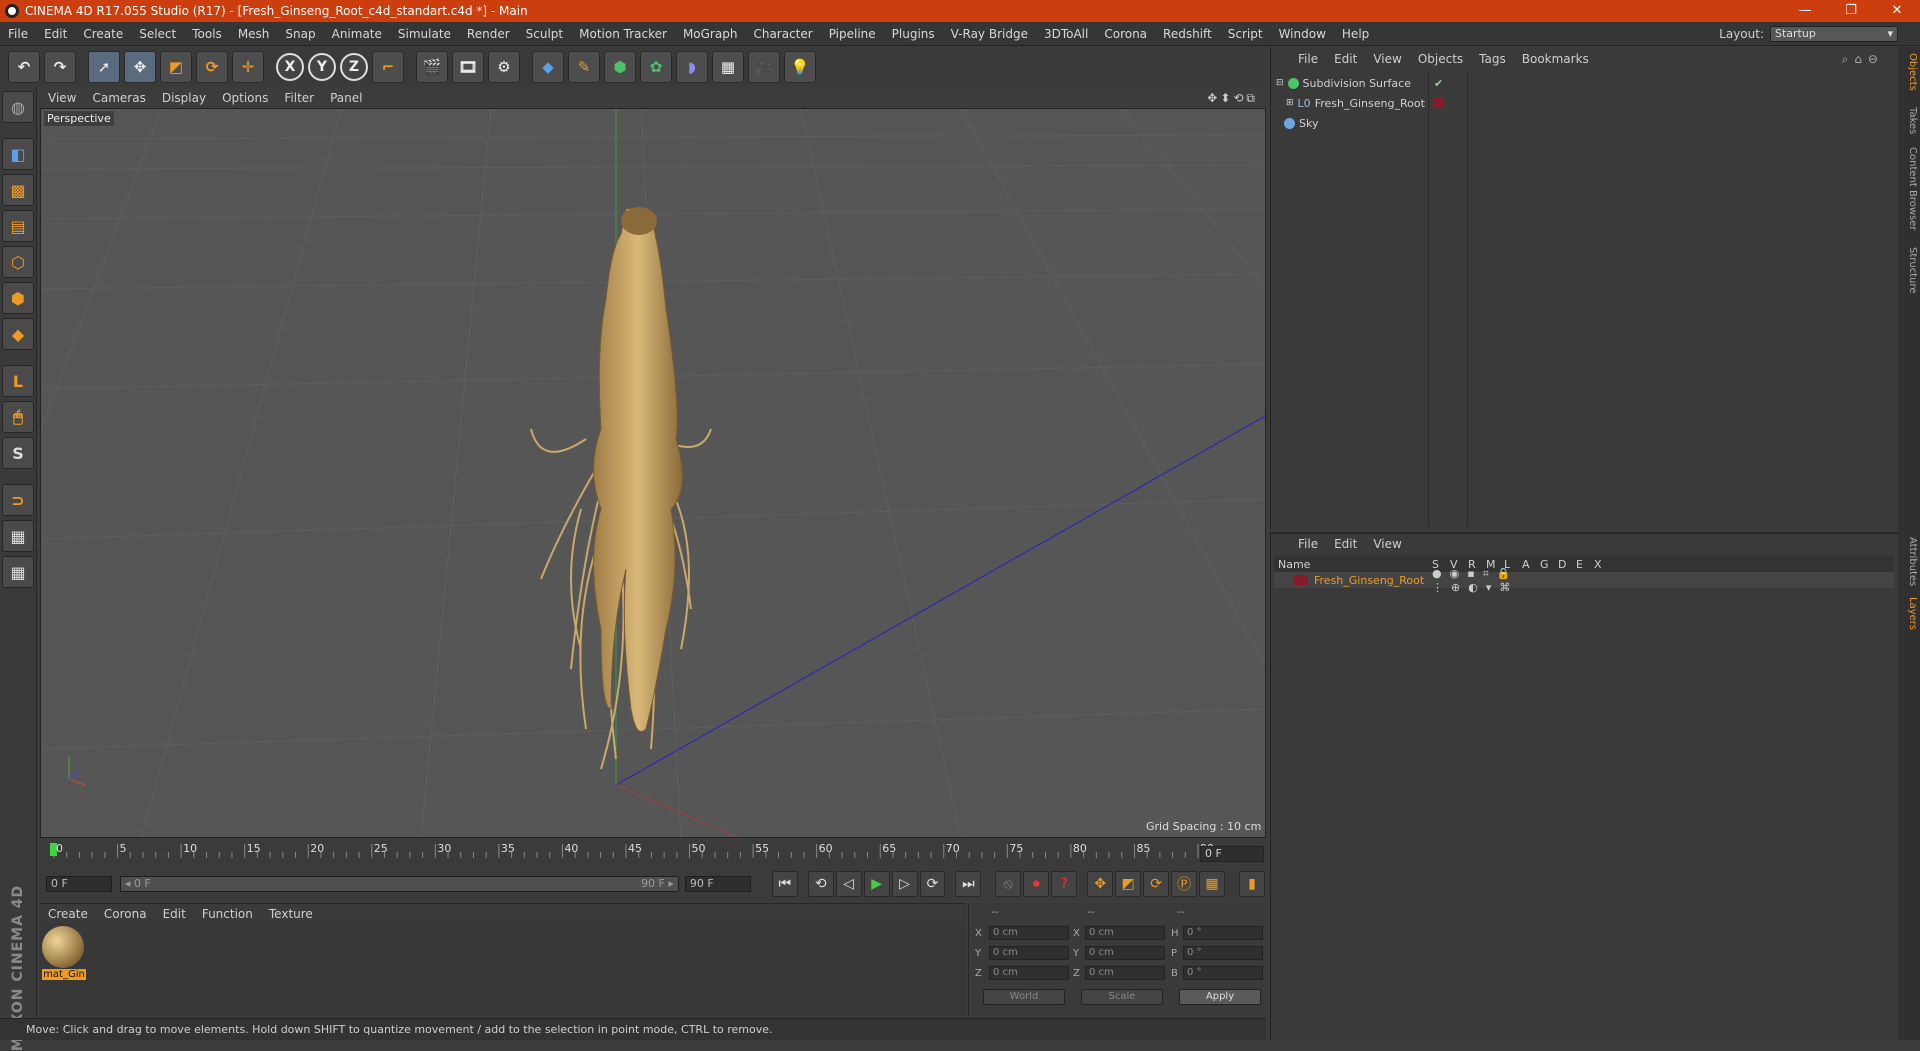 The image size is (1920, 1051). I want to click on viewport-menu-panel: Panel, so click(346, 98).